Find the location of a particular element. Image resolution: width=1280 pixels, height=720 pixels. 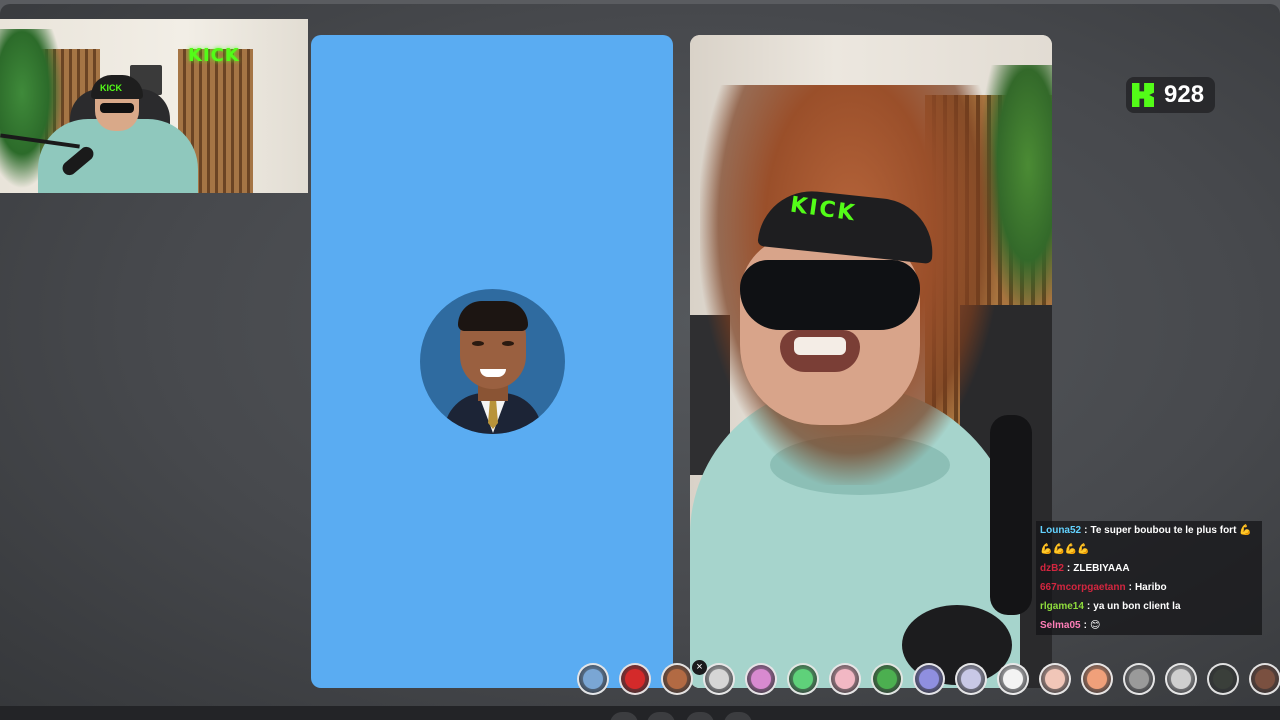

filter-white-face-button is located at coordinates (1013, 679).